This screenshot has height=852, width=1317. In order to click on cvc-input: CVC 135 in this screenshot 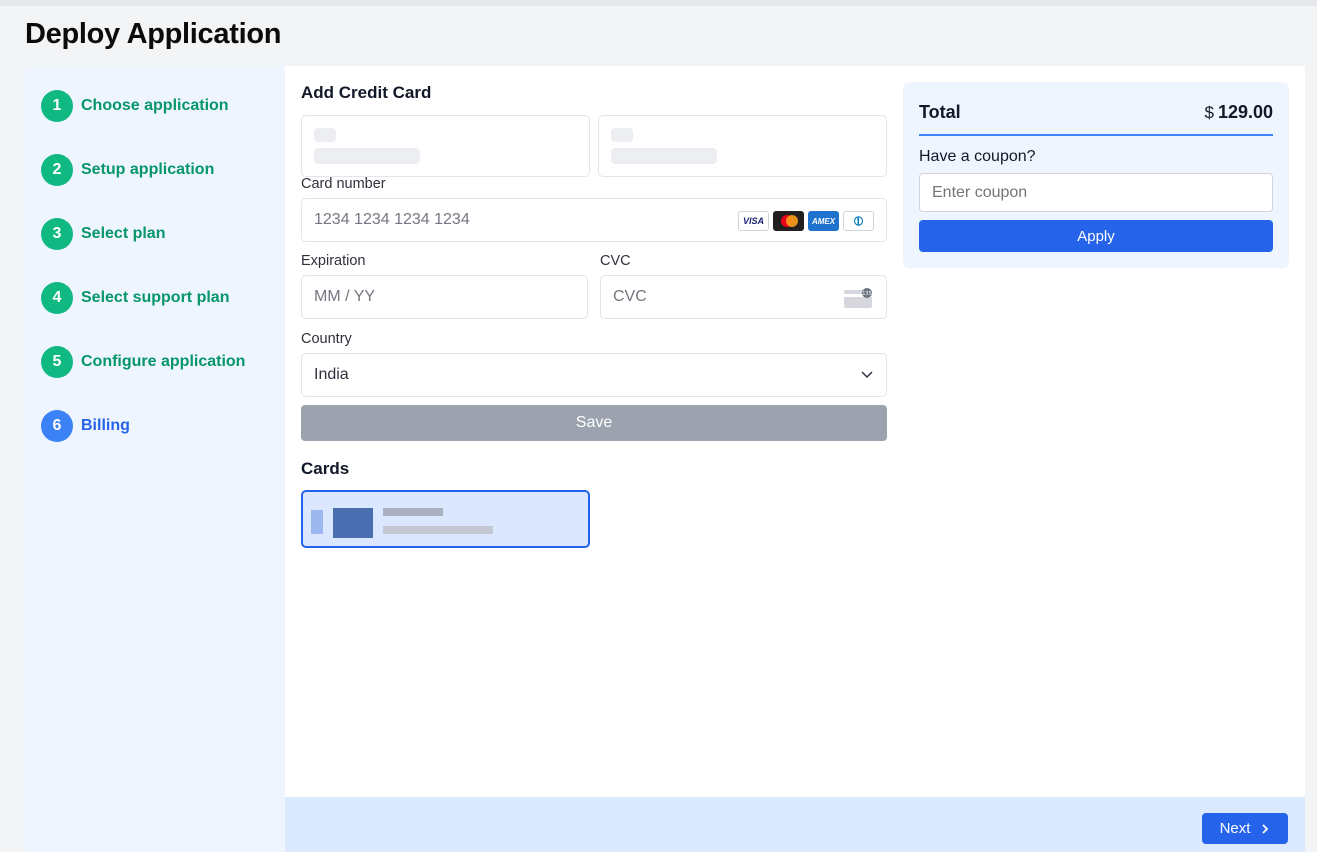, I will do `click(743, 297)`.